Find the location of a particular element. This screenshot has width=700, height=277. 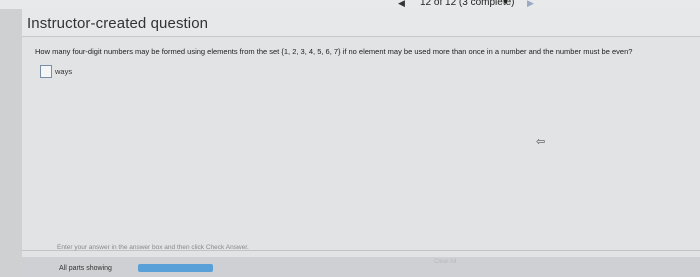

previous-question-icon: ◀ is located at coordinates (401, 4).